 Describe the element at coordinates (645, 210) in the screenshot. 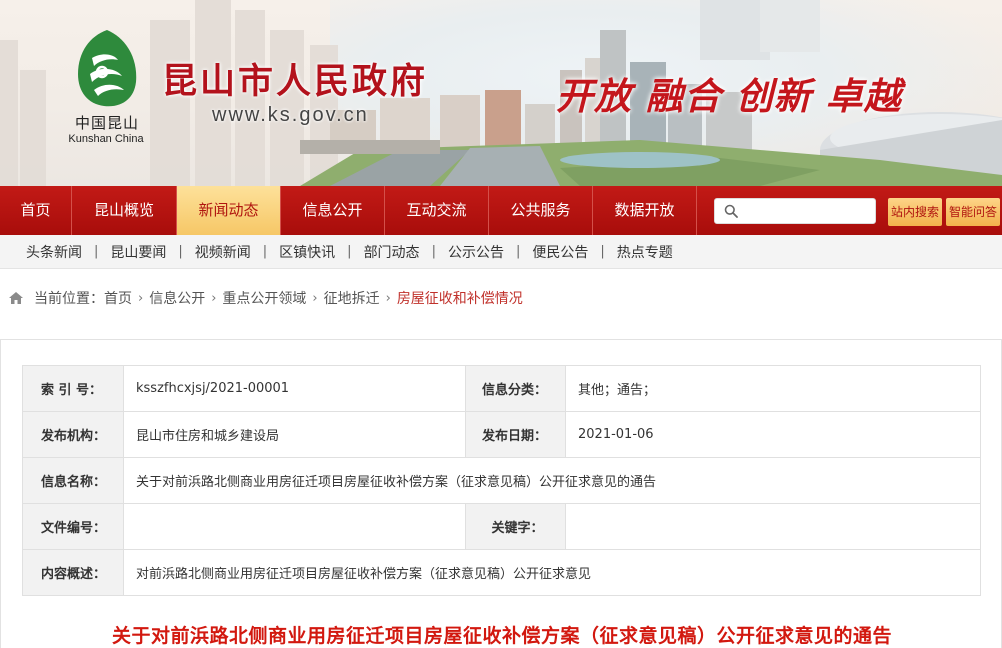

I see `nav-item-open-data: 数据开放` at that location.